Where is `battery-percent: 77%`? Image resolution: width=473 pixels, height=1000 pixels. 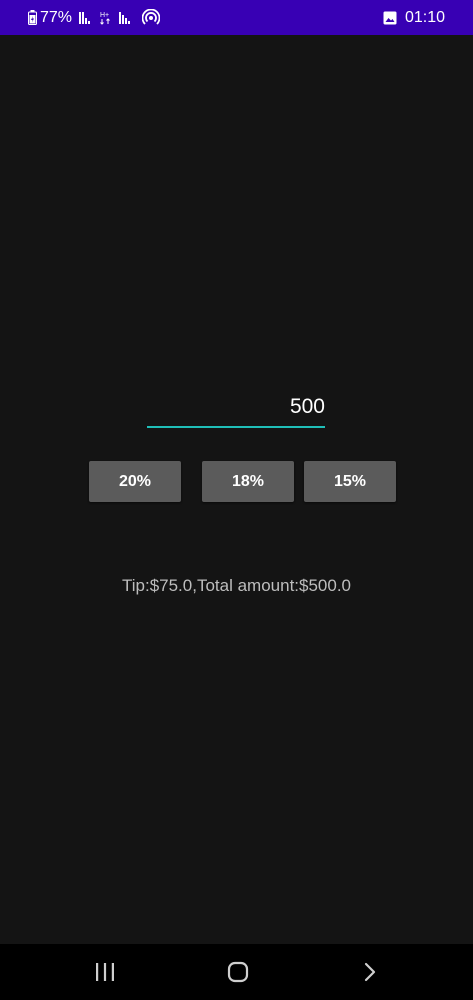 battery-percent: 77% is located at coordinates (56, 17).